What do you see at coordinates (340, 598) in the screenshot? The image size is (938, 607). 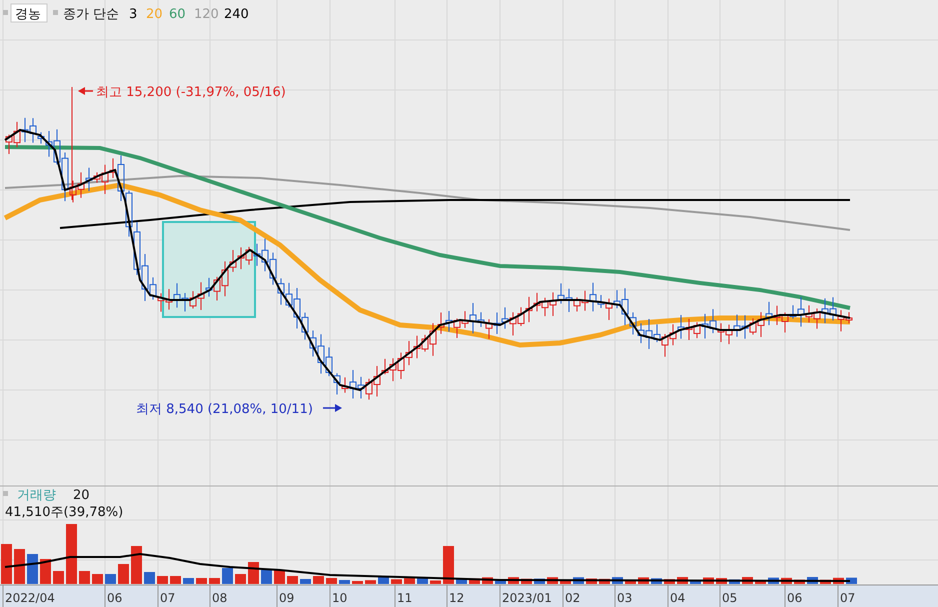 I see `x-axis-label: 10` at bounding box center [340, 598].